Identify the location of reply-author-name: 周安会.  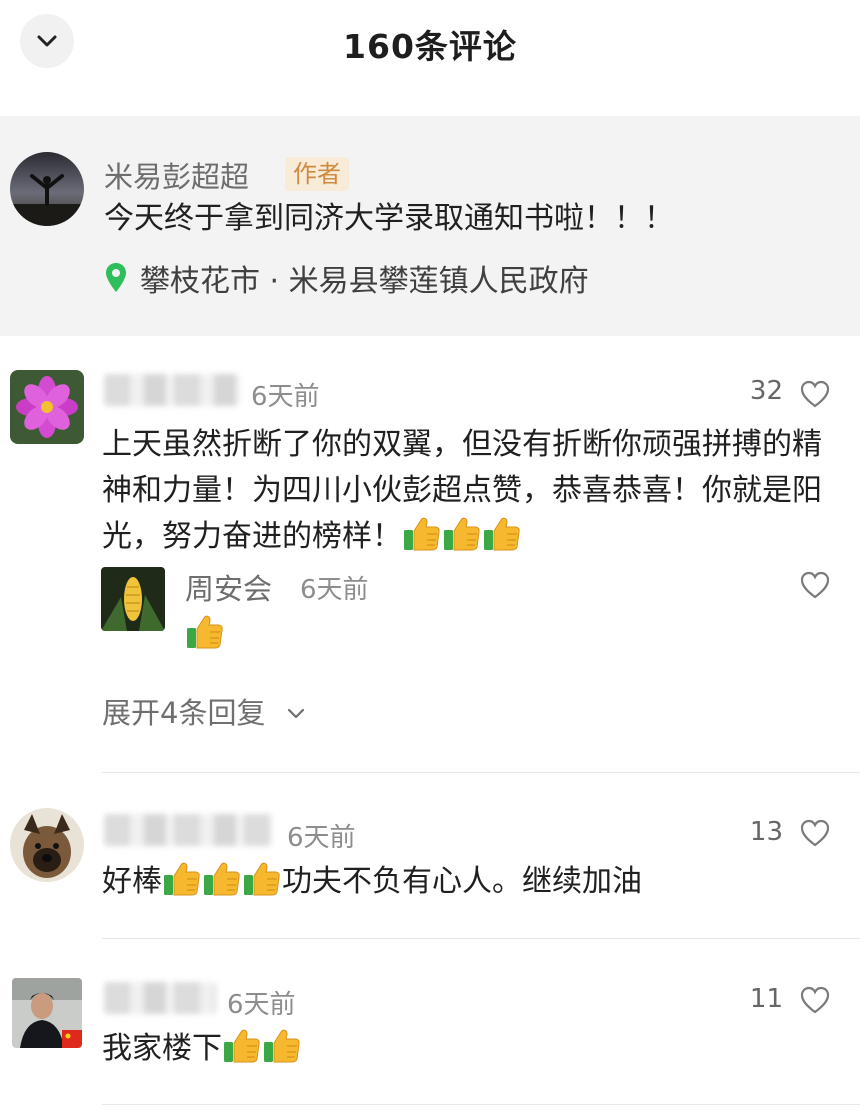
(228, 587).